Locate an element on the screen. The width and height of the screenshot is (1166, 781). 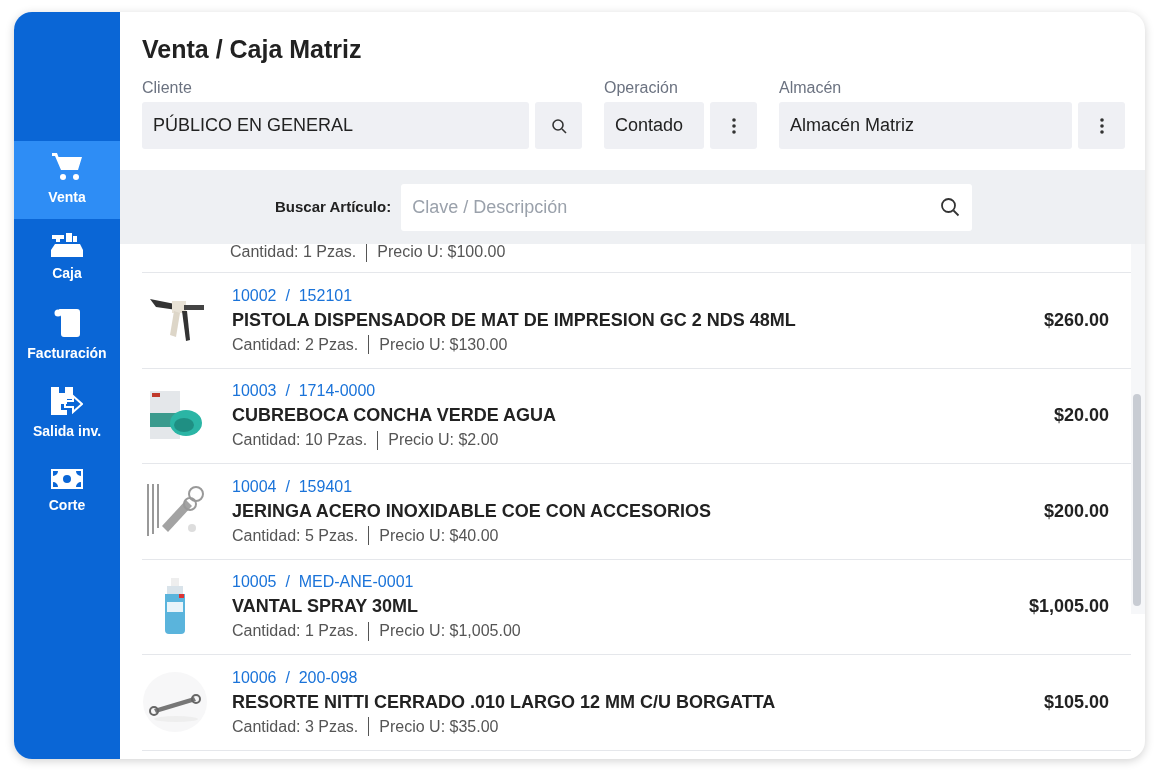
unit-price-text: Precio U: $130.00 is located at coordinates (443, 344).